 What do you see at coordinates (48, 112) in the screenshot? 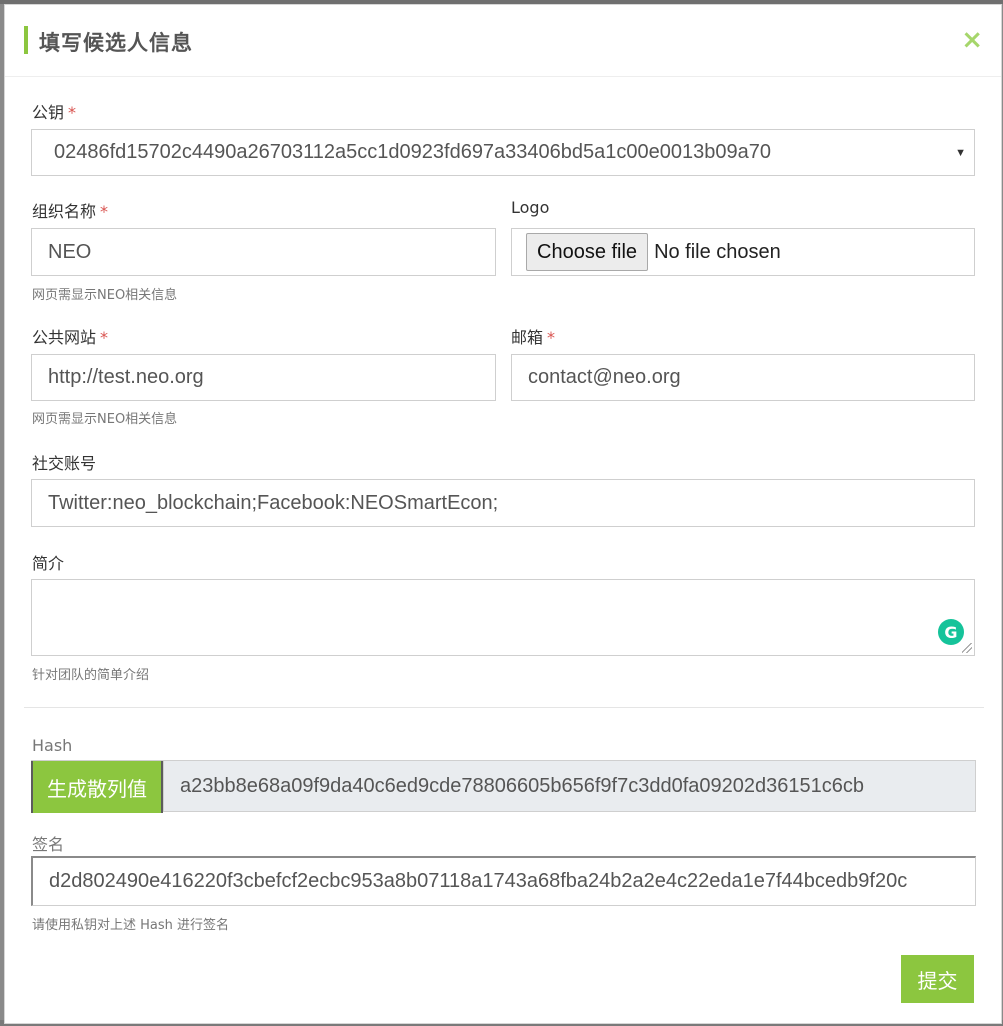
I see `public-key-label-text: 公钥` at bounding box center [48, 112].